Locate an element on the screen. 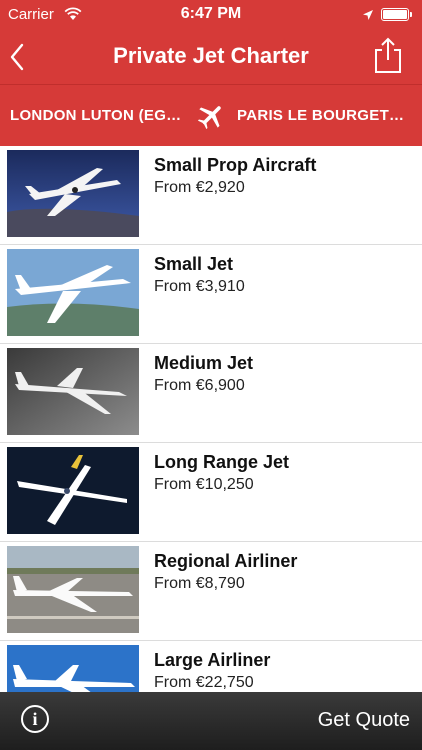  aircraft-row-regional-airliner: Regional Airliner From €8,790 is located at coordinates (211, 591).